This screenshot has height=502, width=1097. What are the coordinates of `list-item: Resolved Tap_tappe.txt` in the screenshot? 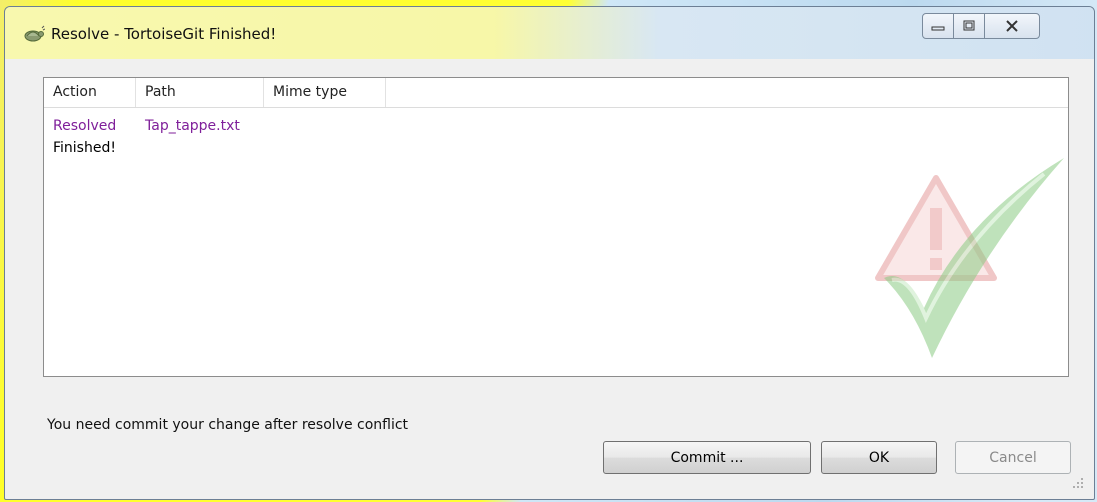 It's located at (556, 126).